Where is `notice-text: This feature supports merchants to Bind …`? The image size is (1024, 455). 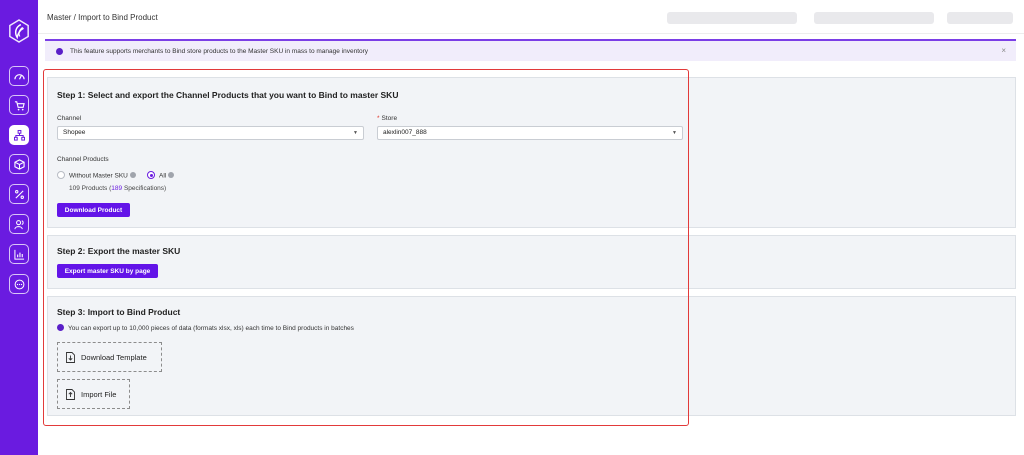 notice-text: This feature supports merchants to Bind … is located at coordinates (219, 51).